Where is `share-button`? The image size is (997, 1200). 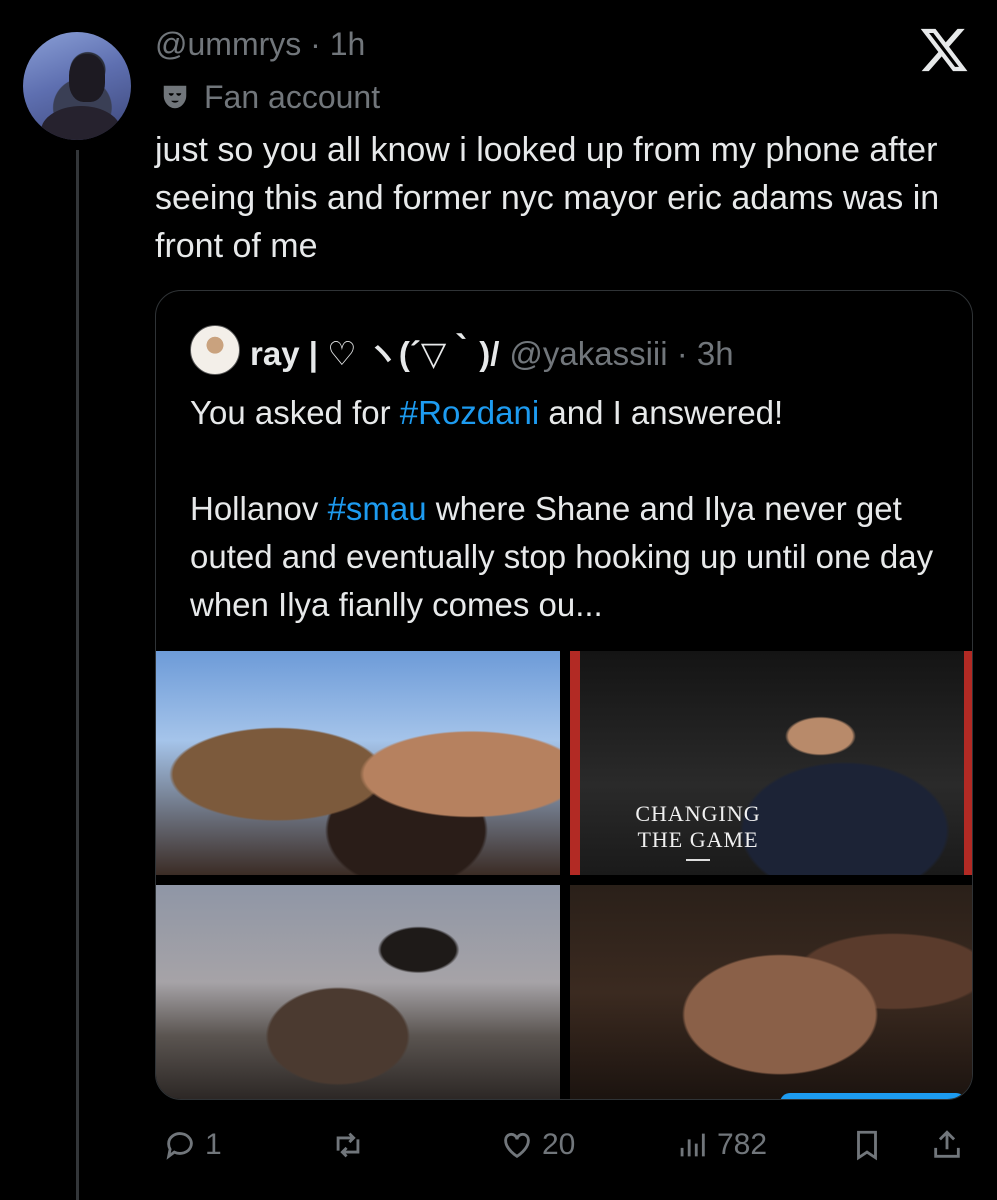 share-button is located at coordinates (947, 1145).